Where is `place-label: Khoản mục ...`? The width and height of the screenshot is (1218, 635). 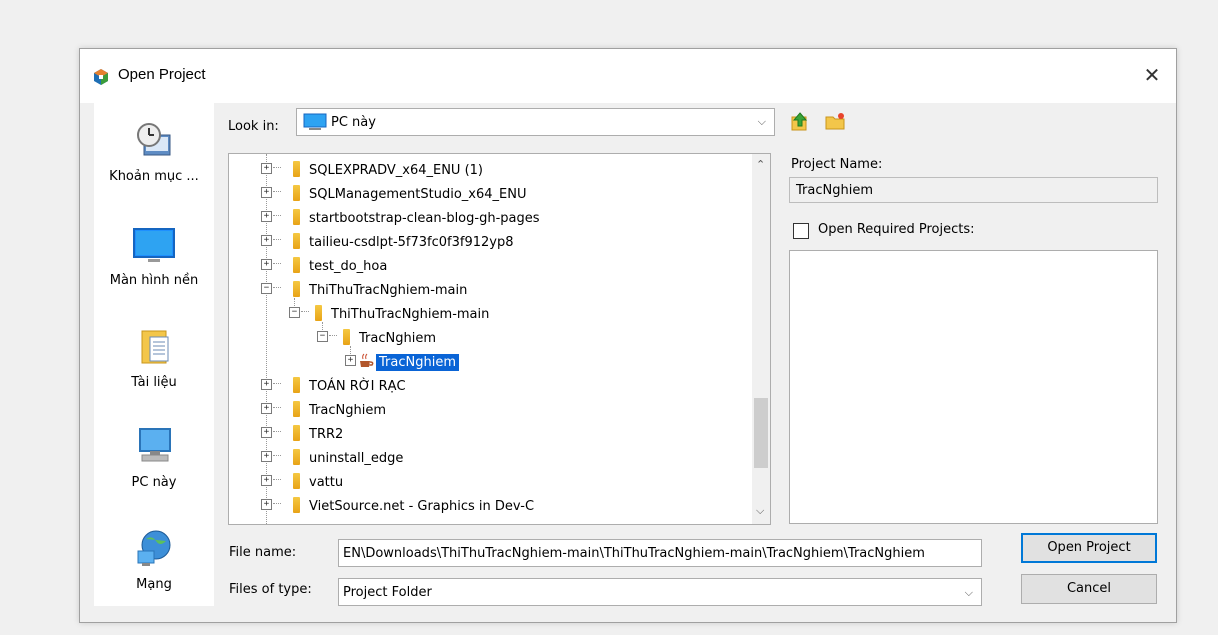 place-label: Khoản mục ... is located at coordinates (154, 176).